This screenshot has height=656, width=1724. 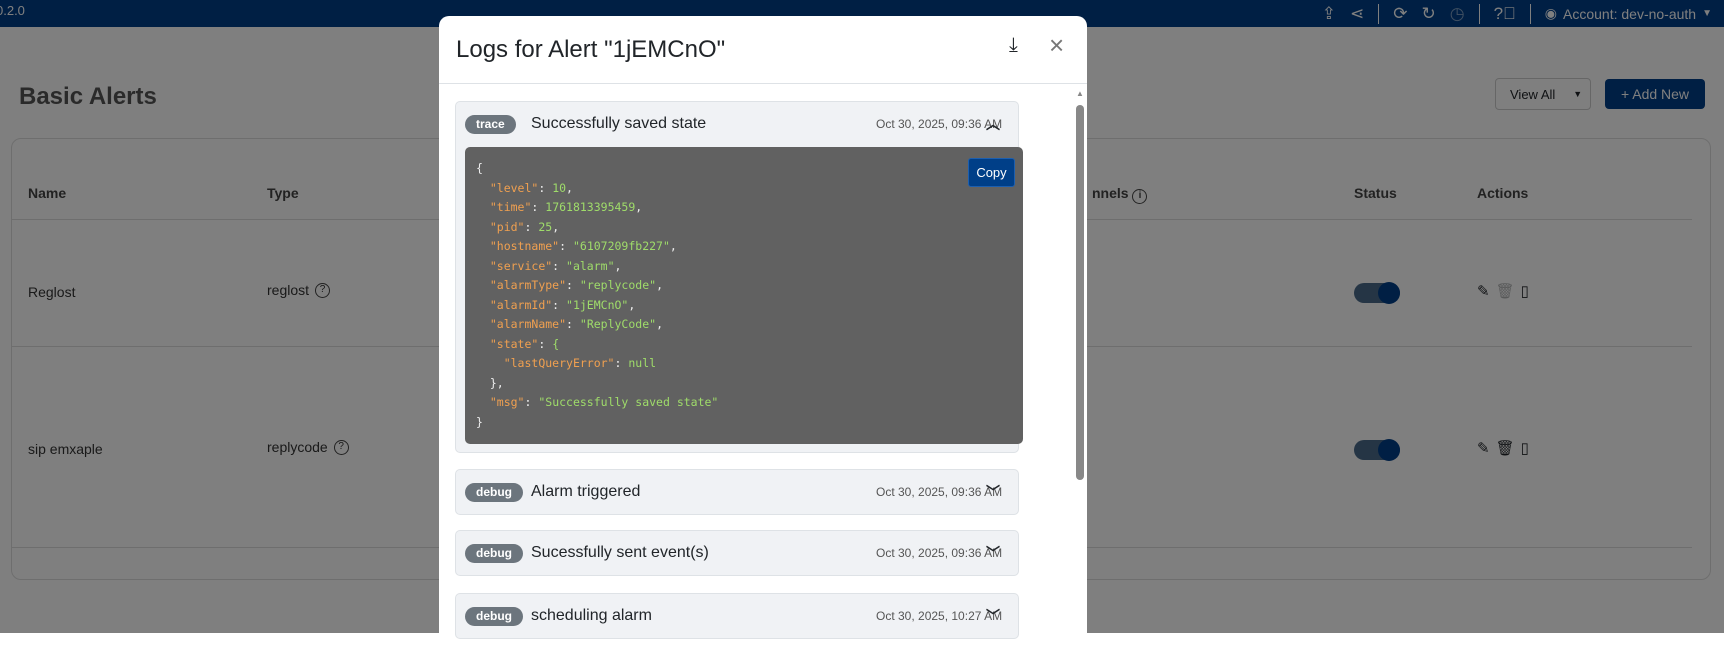 I want to click on level-badge: trace, so click(x=490, y=124).